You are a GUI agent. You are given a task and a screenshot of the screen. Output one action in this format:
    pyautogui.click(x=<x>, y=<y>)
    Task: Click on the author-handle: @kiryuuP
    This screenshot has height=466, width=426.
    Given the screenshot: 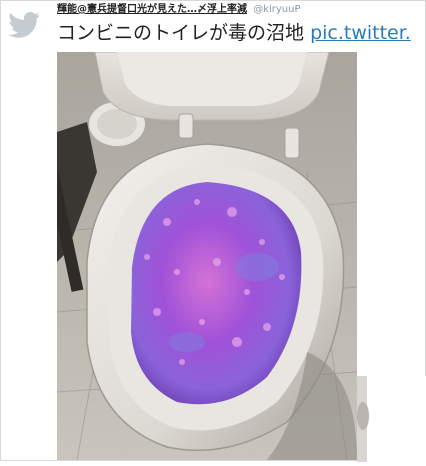 What is the action you would take?
    pyautogui.click(x=276, y=9)
    